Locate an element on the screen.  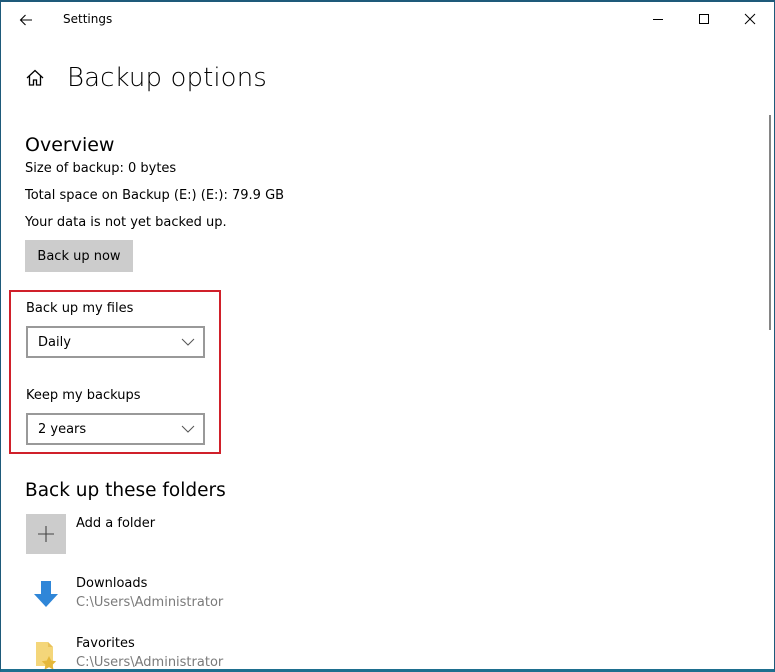
home-icon is located at coordinates (36, 78).